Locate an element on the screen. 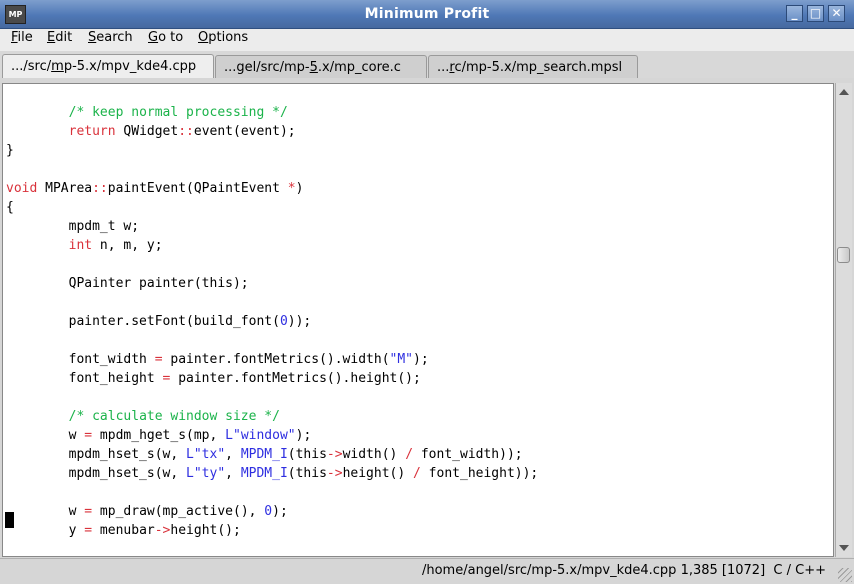 The height and width of the screenshot is (584, 854). tab-mp-core: ...gel/src/mp-5.x/mp_core.c is located at coordinates (321, 66).